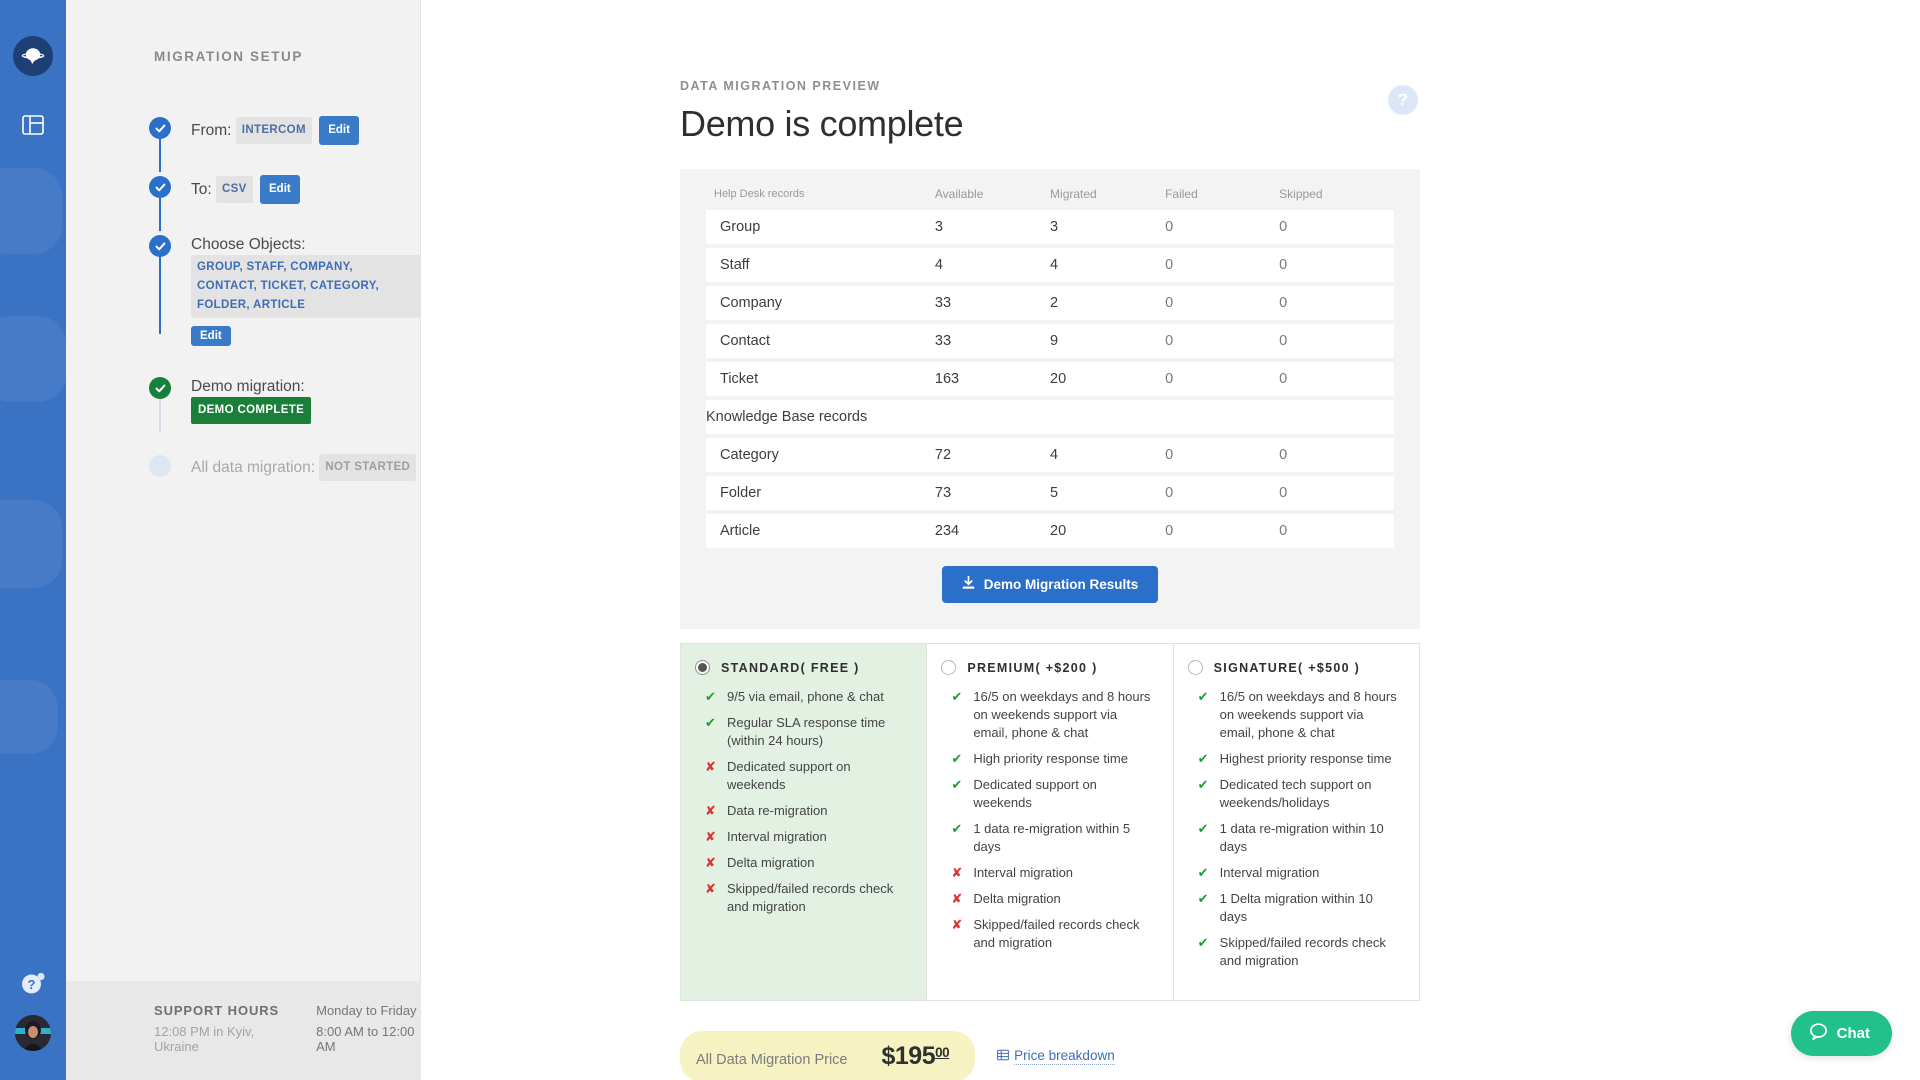 The width and height of the screenshot is (1920, 1080). I want to click on step-row: From: INTERCOM Edit, so click(305, 130).